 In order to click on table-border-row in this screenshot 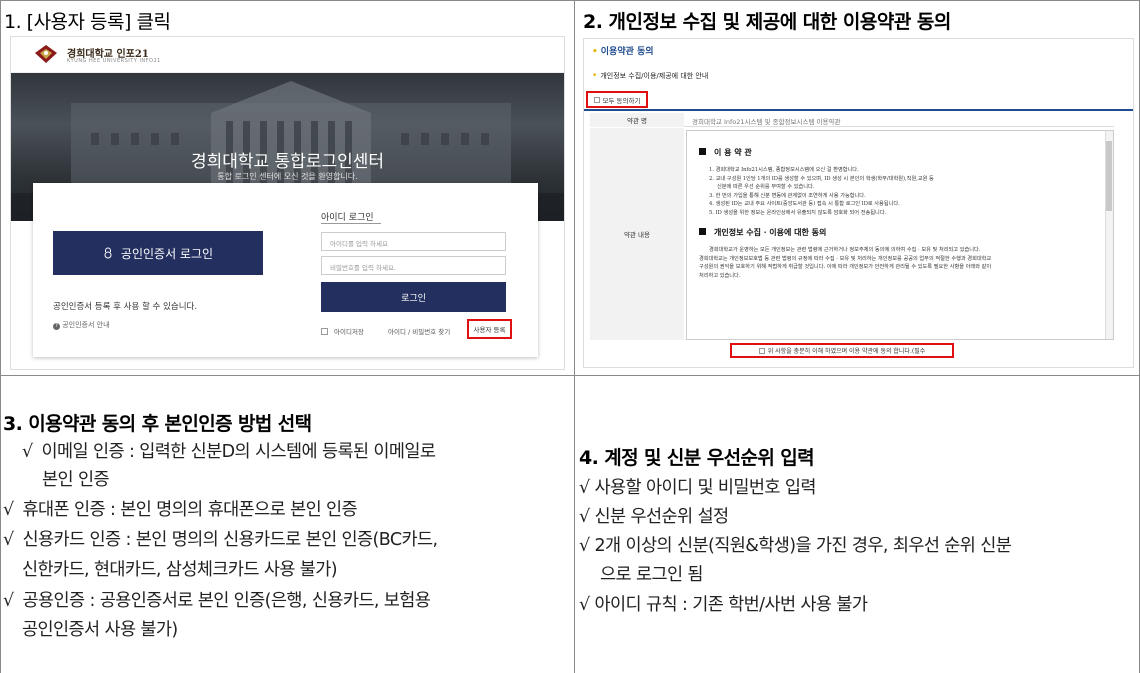, I will do `click(570, 375)`.